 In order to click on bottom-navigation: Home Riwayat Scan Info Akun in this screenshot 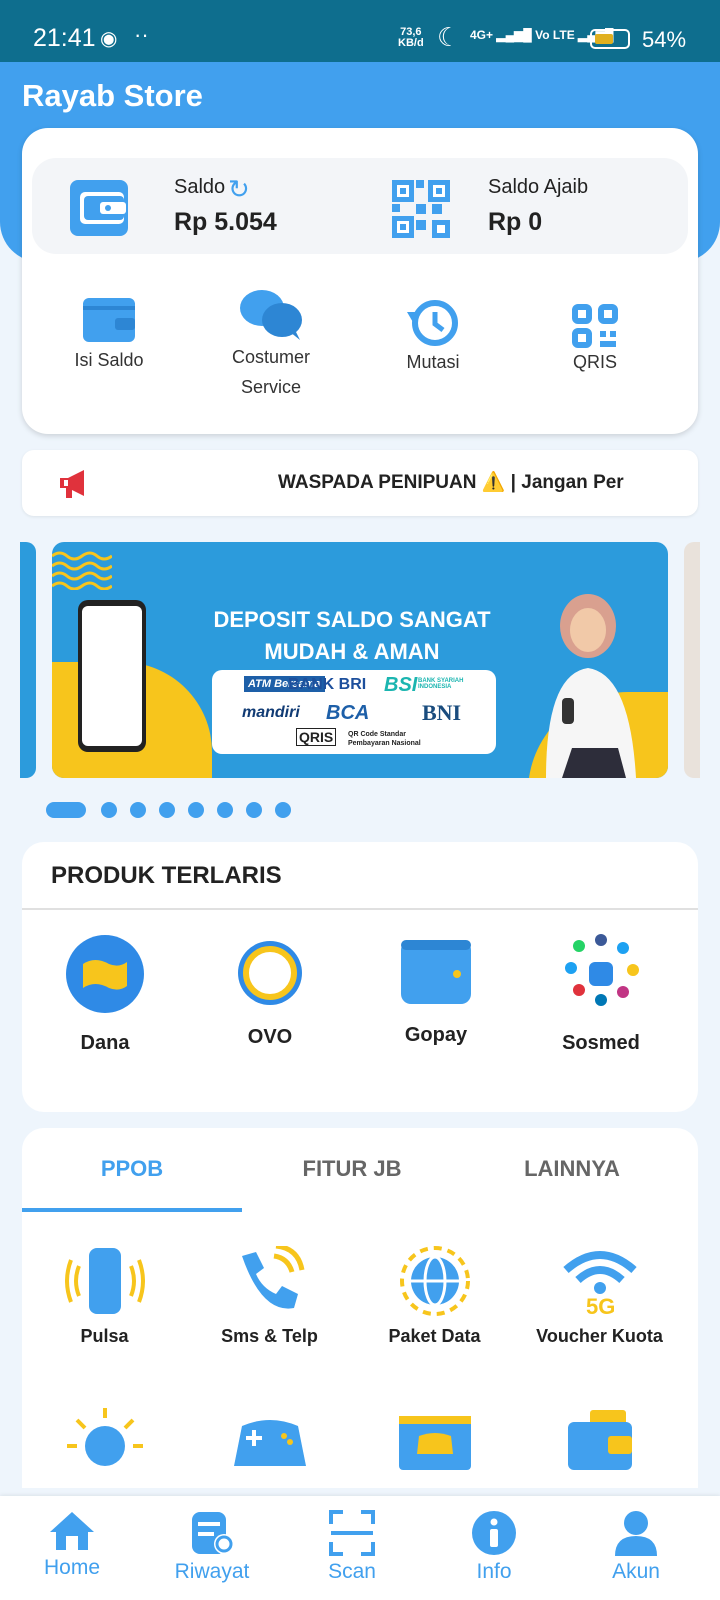, I will do `click(360, 1548)`.